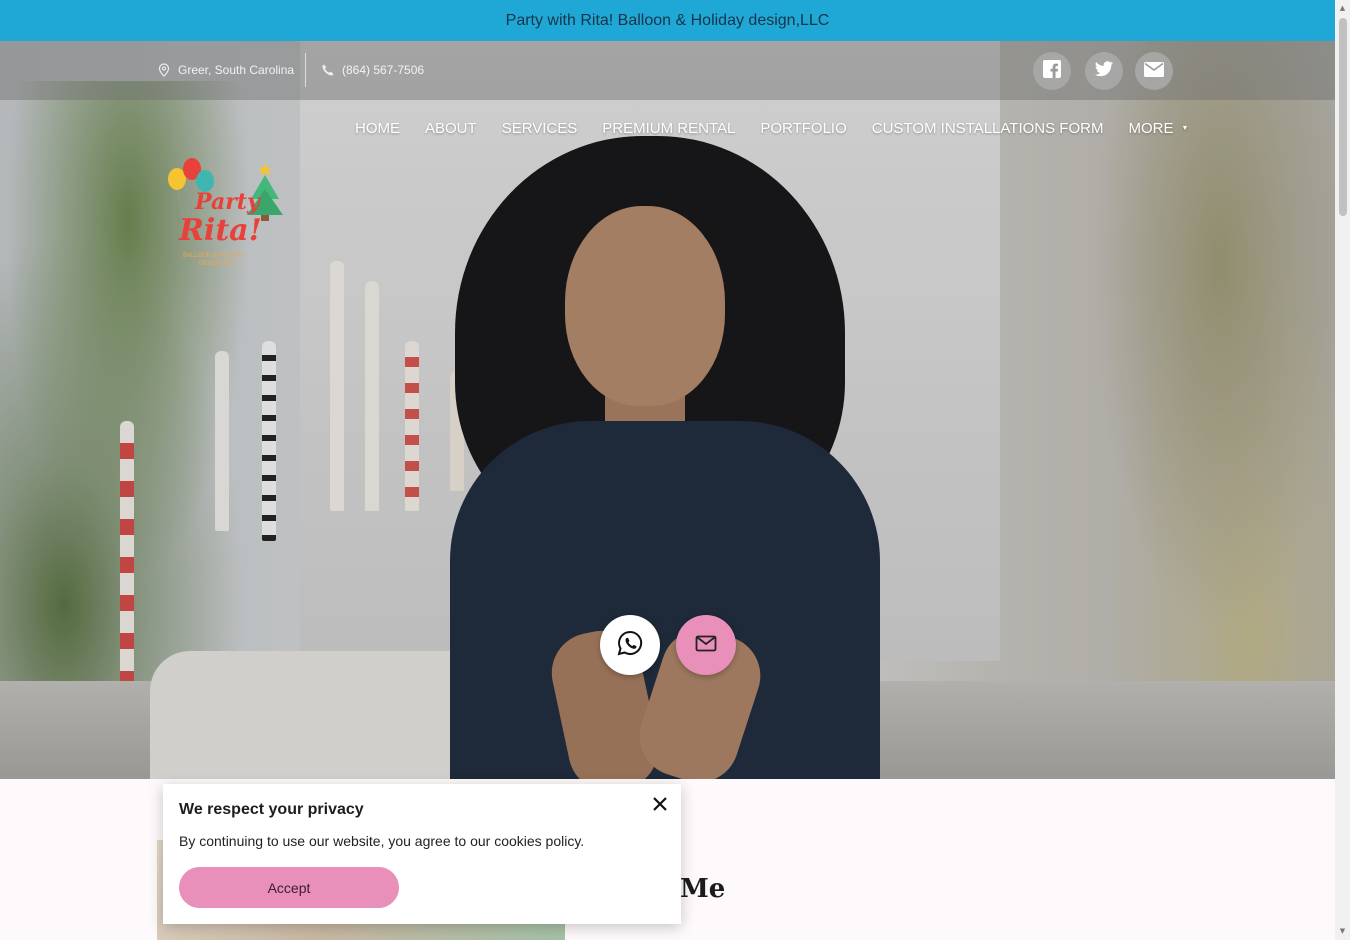  What do you see at coordinates (803, 128) in the screenshot?
I see `nav-item-portfolio: PORTFOLIO` at bounding box center [803, 128].